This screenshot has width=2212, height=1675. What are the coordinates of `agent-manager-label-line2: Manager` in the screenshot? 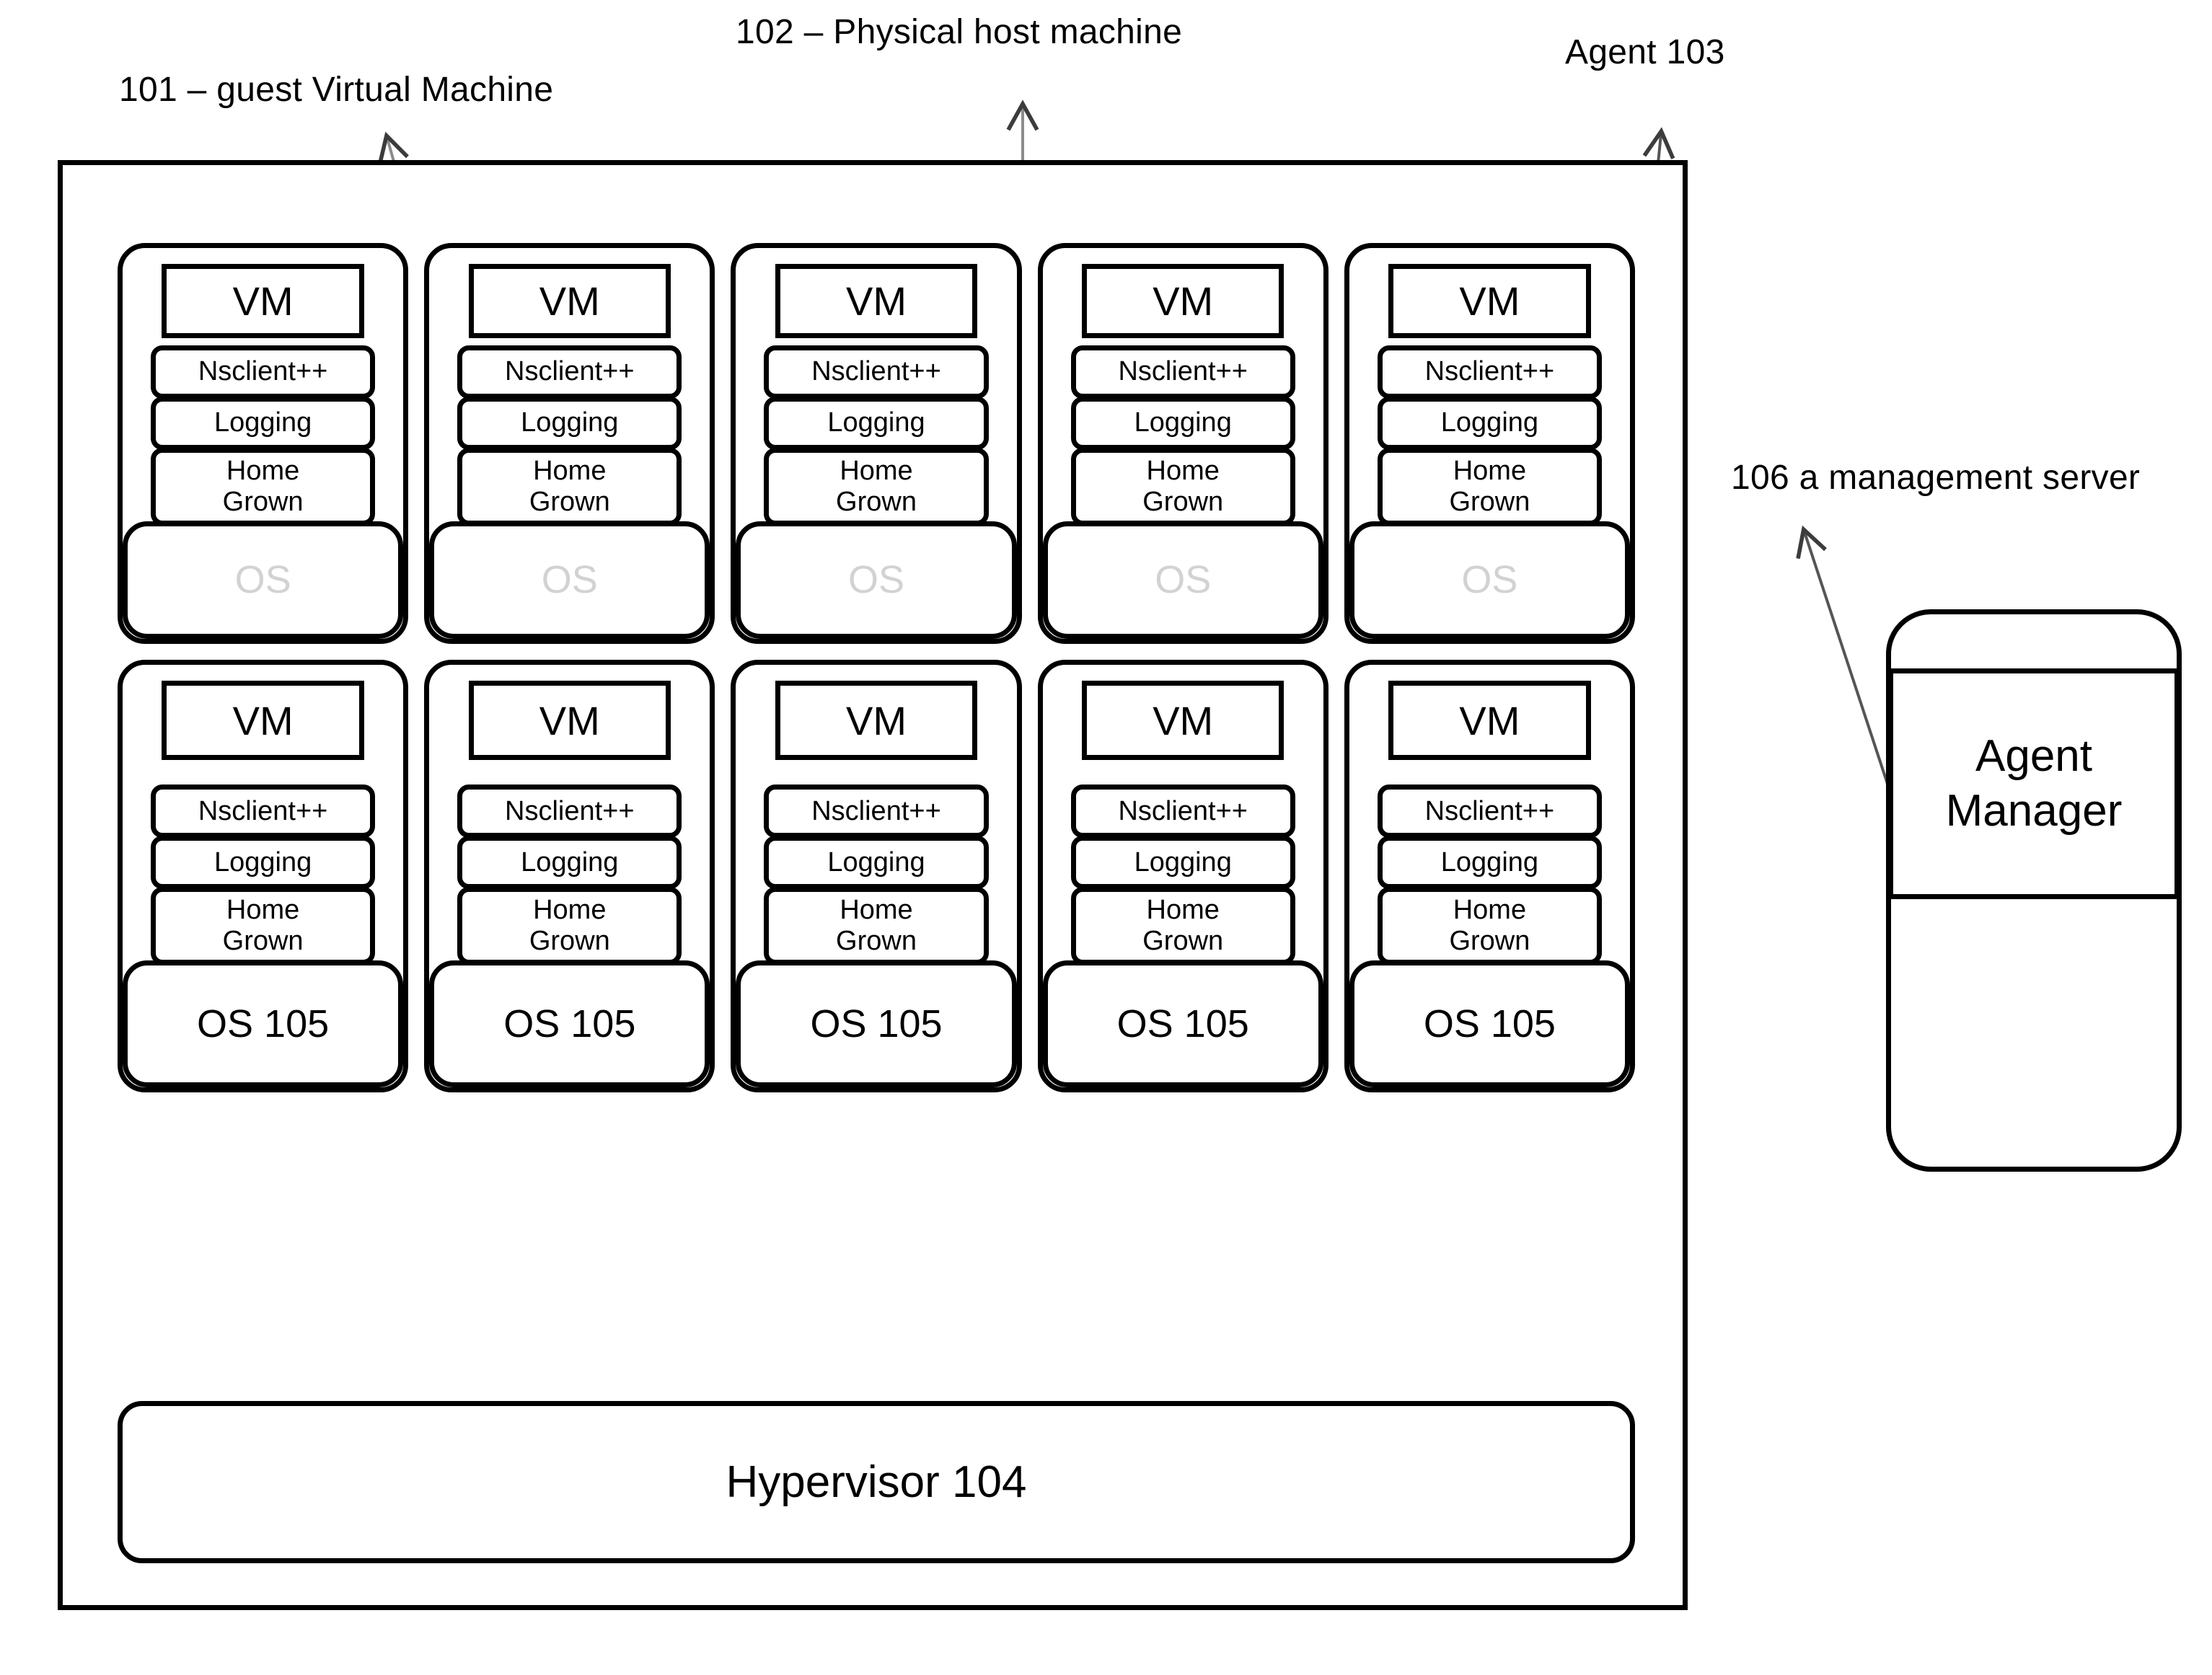 It's located at (2034, 811).